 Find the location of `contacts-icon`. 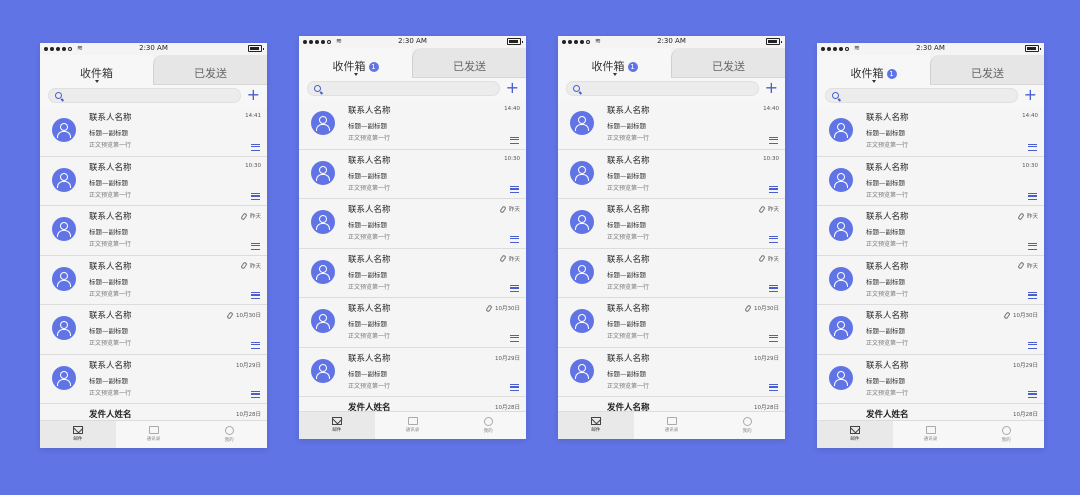

contacts-icon is located at coordinates (930, 430).